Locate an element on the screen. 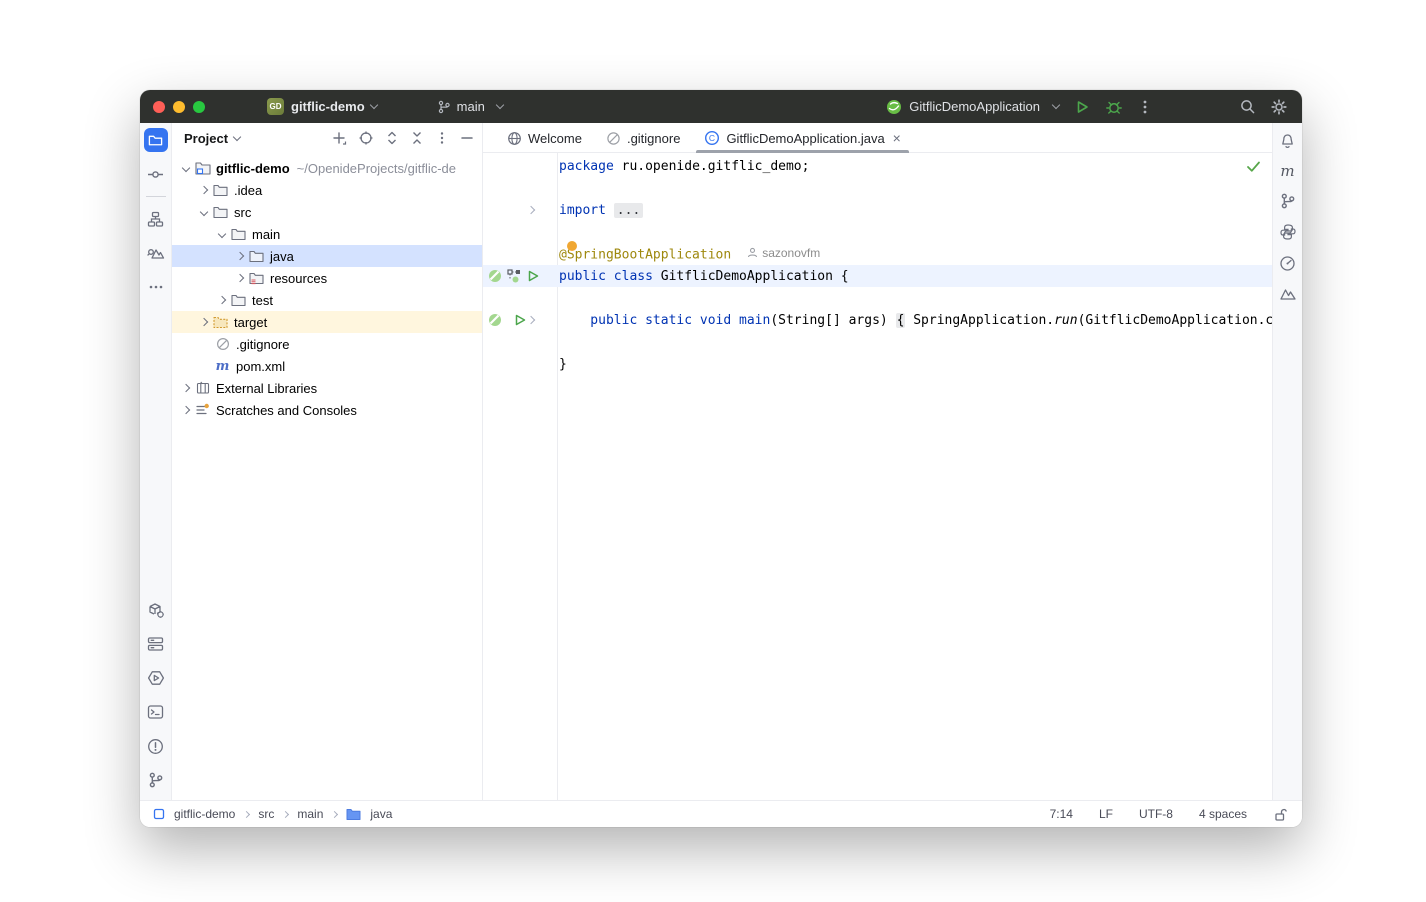 The height and width of the screenshot is (902, 1426). tree-item-label: java is located at coordinates (282, 256).